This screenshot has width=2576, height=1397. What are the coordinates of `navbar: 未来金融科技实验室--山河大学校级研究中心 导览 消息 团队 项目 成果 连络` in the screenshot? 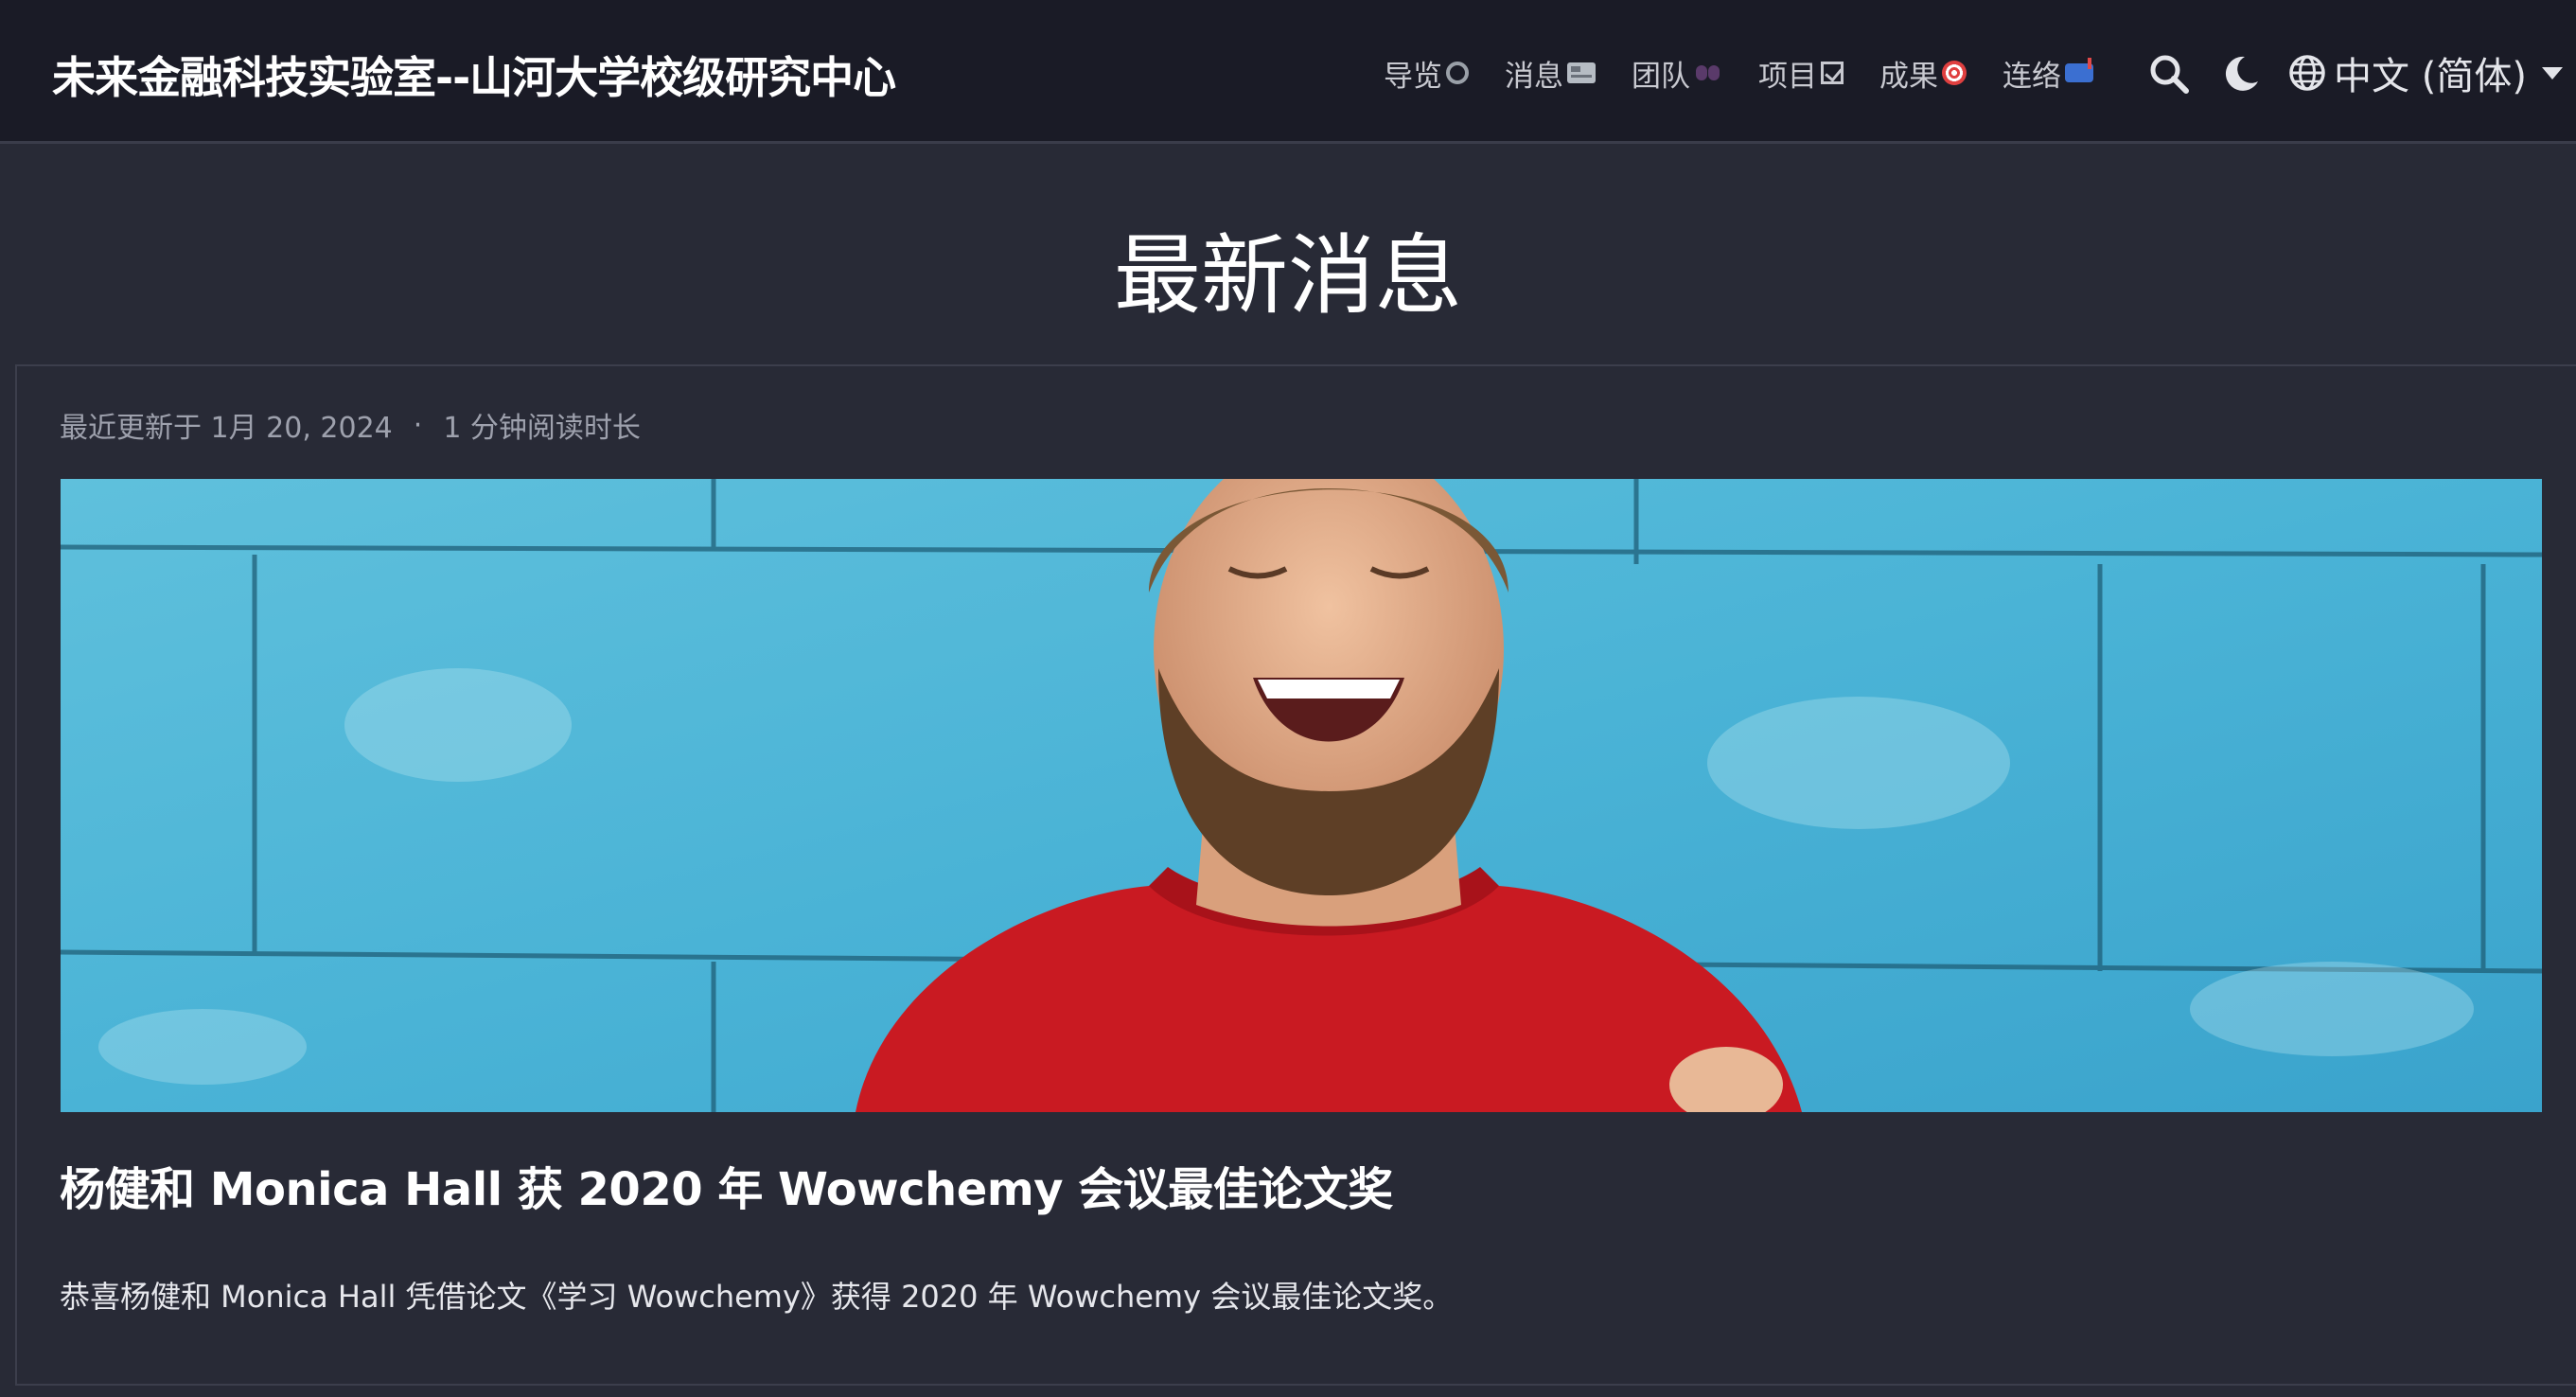 It's located at (1288, 72).